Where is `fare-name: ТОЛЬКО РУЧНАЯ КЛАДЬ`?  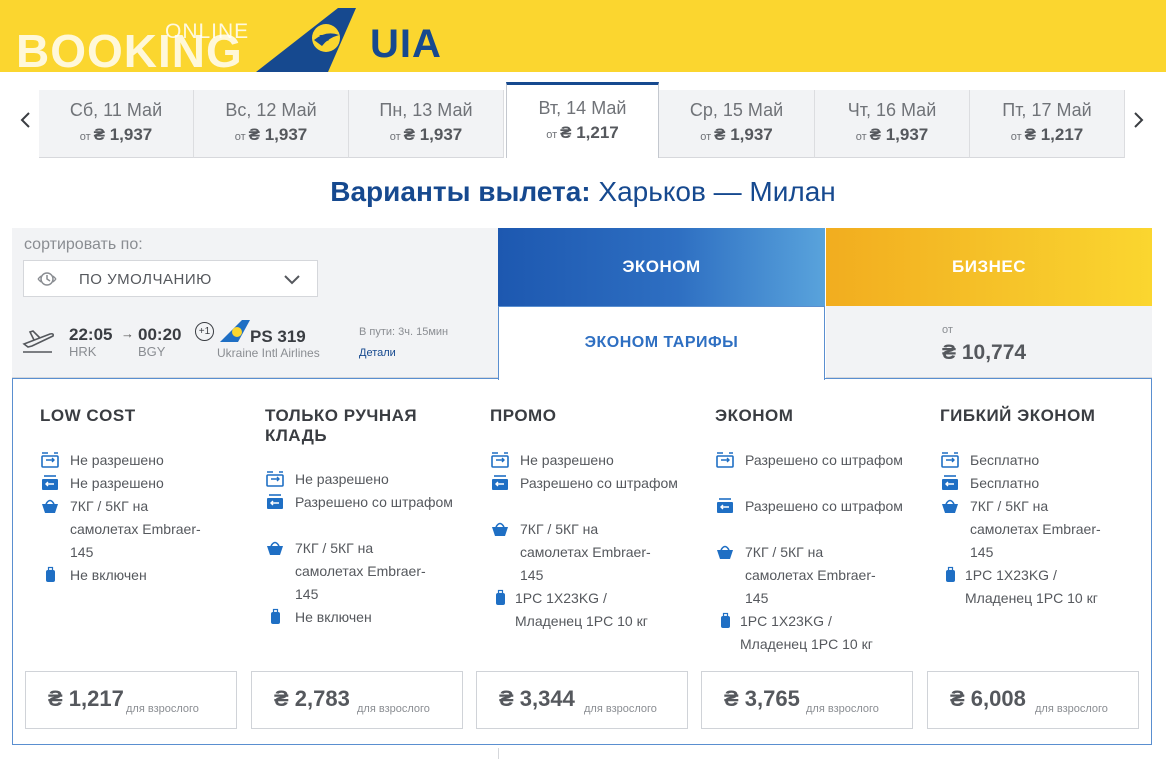 fare-name: ТОЛЬКО РУЧНАЯ КЛАДЬ is located at coordinates (341, 425).